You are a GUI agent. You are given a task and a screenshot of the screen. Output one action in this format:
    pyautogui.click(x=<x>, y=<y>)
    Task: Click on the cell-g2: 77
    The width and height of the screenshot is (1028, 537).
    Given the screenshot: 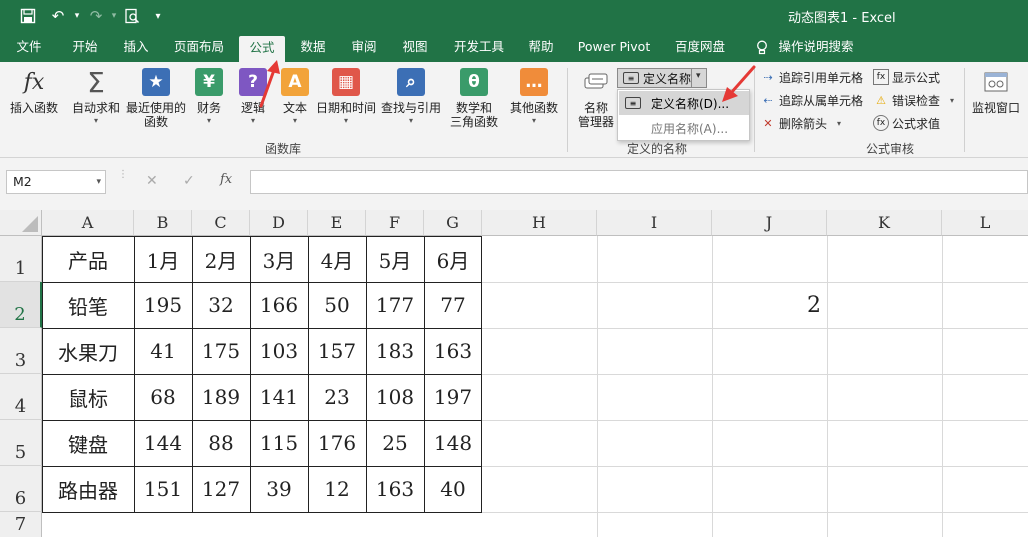 What is the action you would take?
    pyautogui.click(x=453, y=305)
    